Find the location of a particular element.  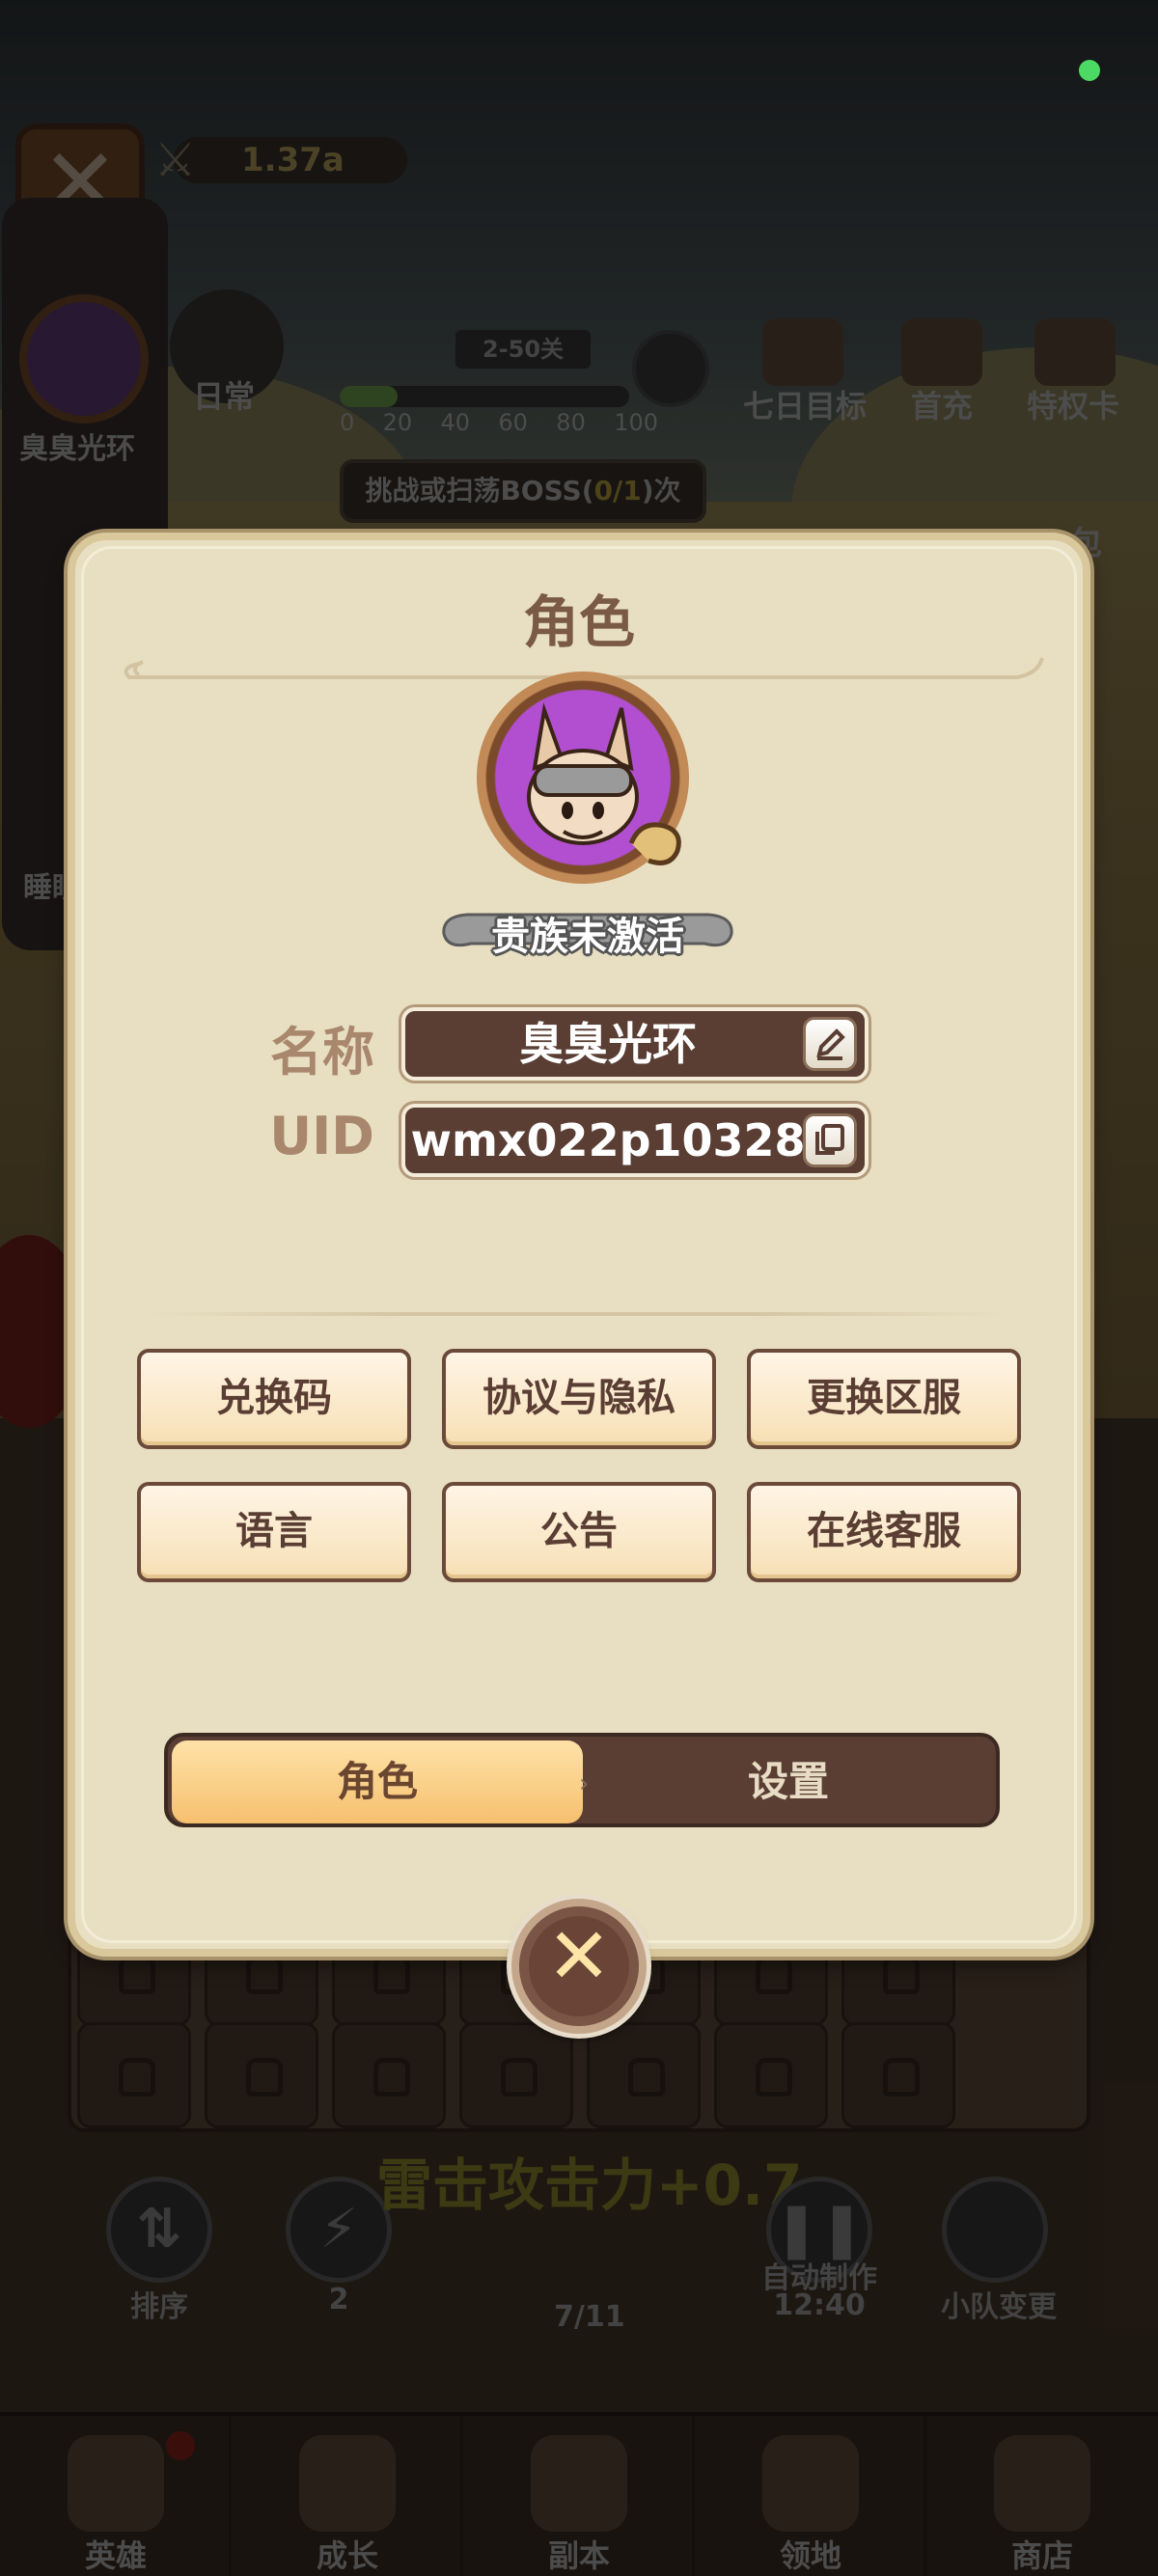

dialog-tab-bar: 角色 › 设置 is located at coordinates (582, 1780).